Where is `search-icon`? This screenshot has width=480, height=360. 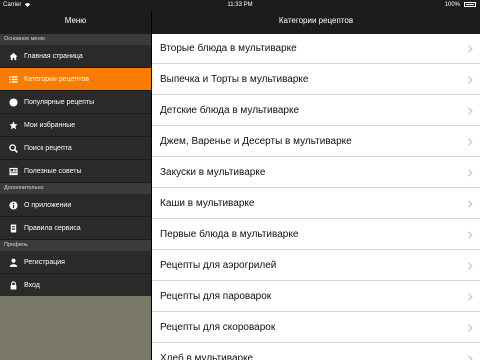 search-icon is located at coordinates (13, 148).